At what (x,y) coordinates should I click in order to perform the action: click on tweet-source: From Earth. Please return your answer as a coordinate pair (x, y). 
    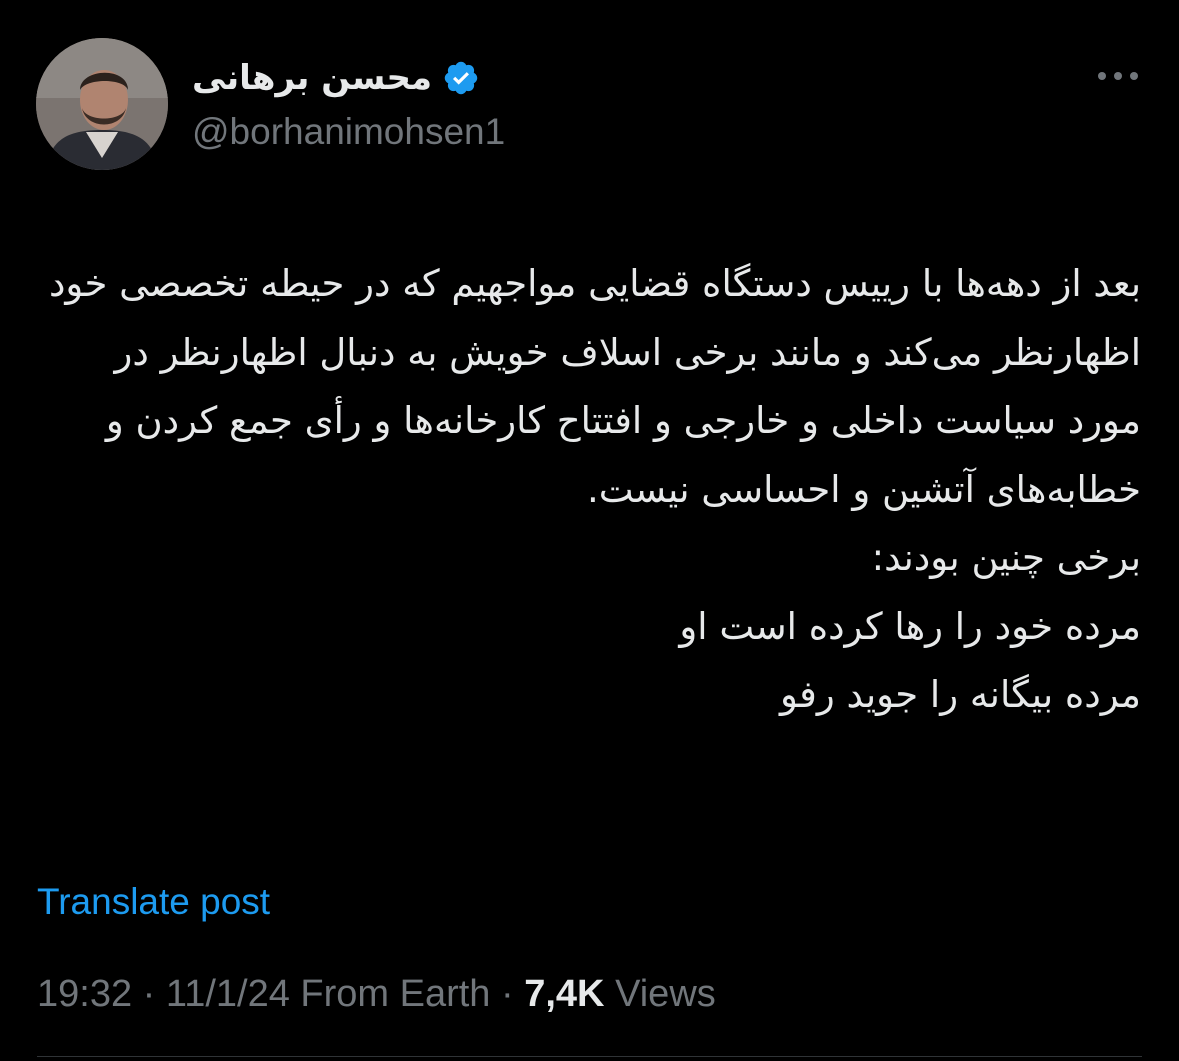
    Looking at the image, I should click on (395, 994).